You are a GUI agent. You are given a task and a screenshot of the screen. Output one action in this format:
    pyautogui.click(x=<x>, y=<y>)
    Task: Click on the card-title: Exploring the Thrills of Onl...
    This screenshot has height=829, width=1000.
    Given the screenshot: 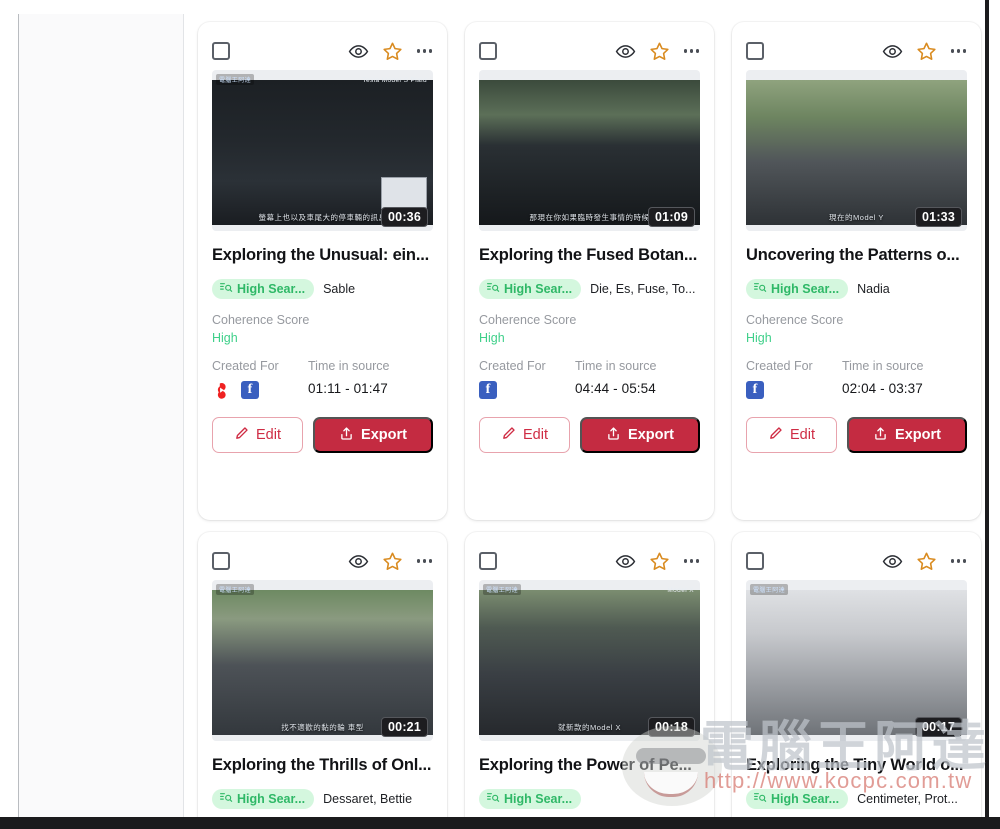 What is the action you would take?
    pyautogui.click(x=322, y=765)
    